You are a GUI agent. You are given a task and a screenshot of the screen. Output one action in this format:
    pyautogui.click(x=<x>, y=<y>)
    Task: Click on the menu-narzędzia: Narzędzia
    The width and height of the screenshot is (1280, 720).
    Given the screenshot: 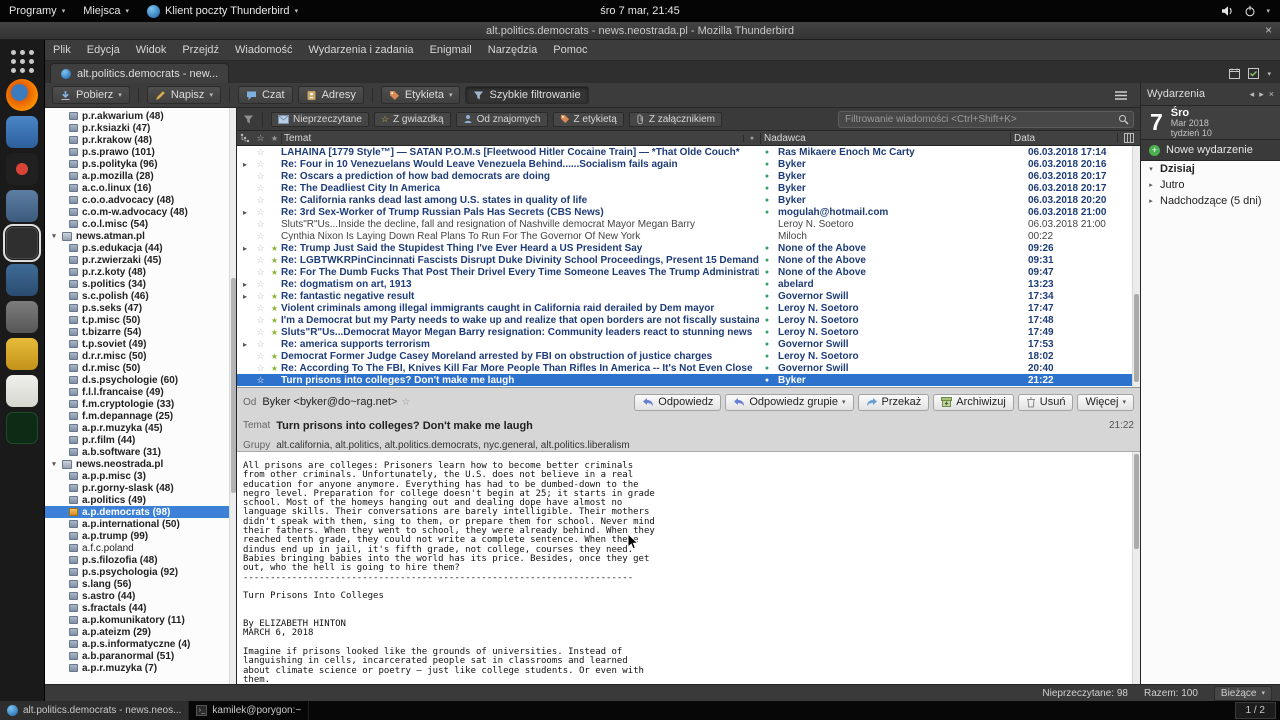 What is the action you would take?
    pyautogui.click(x=513, y=50)
    